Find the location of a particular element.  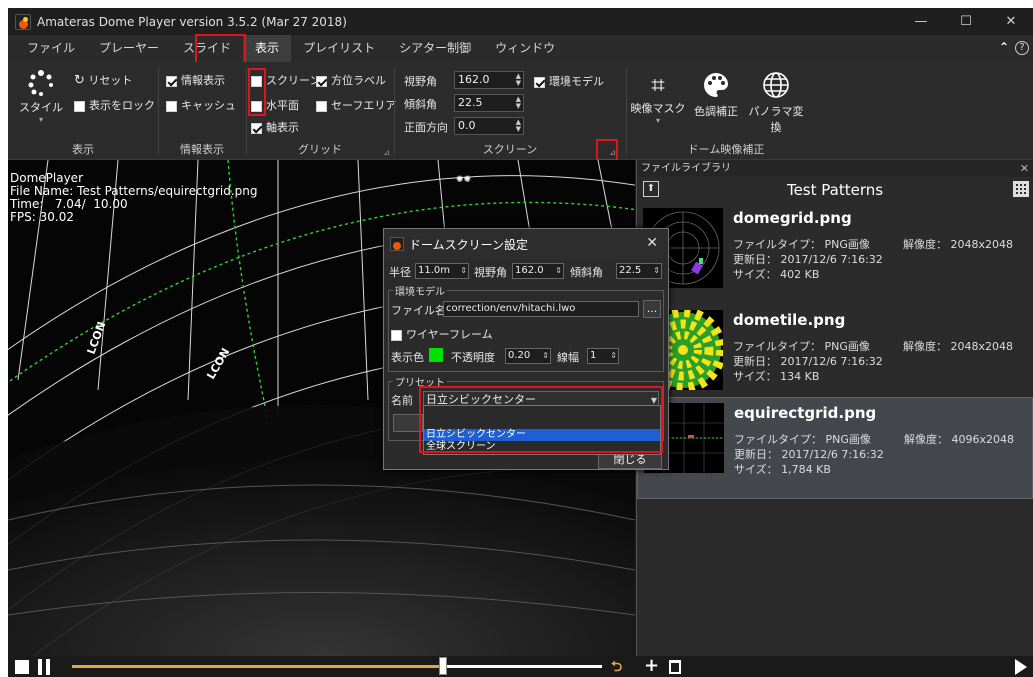

close-button: ✕ is located at coordinates (1011, 21).